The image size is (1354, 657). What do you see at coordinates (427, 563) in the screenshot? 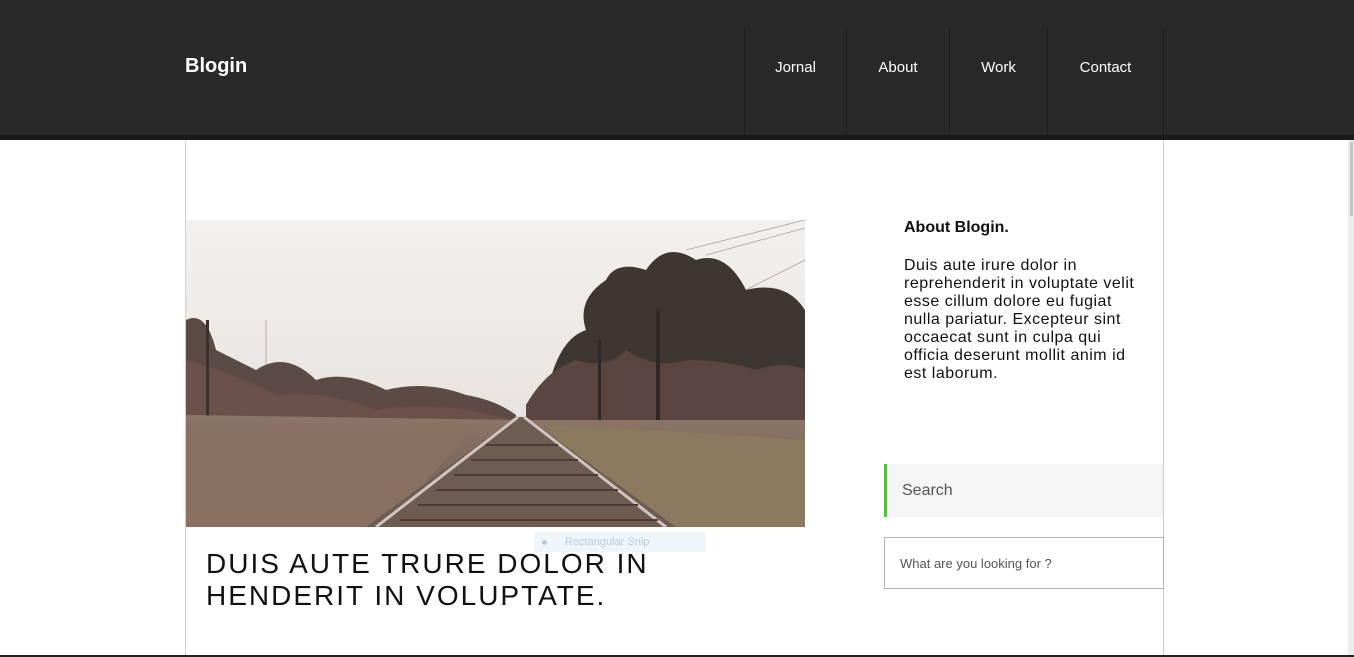
I see `post-title-line-1: DUIS AUTE TRURE DOLOR IN` at bounding box center [427, 563].